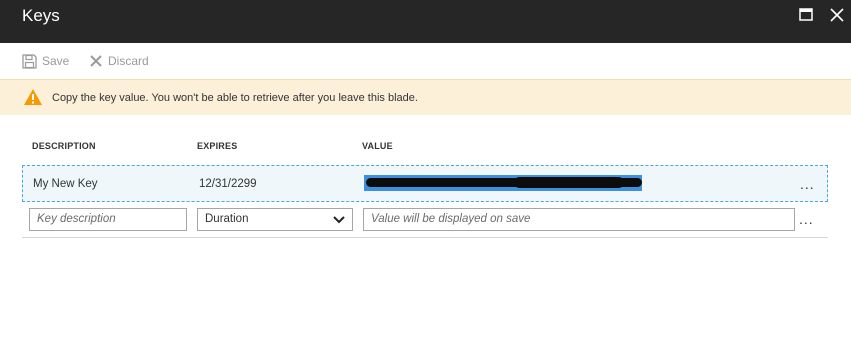 The image size is (851, 354). What do you see at coordinates (377, 146) in the screenshot?
I see `column-header-value: VALUE` at bounding box center [377, 146].